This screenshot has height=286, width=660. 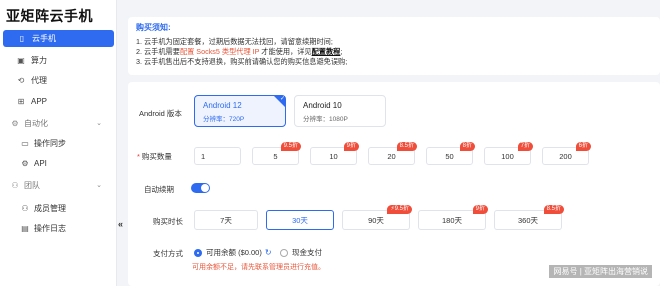 I want to click on duration-option-90d: 90天 ⚡9.5折, so click(x=377, y=217).